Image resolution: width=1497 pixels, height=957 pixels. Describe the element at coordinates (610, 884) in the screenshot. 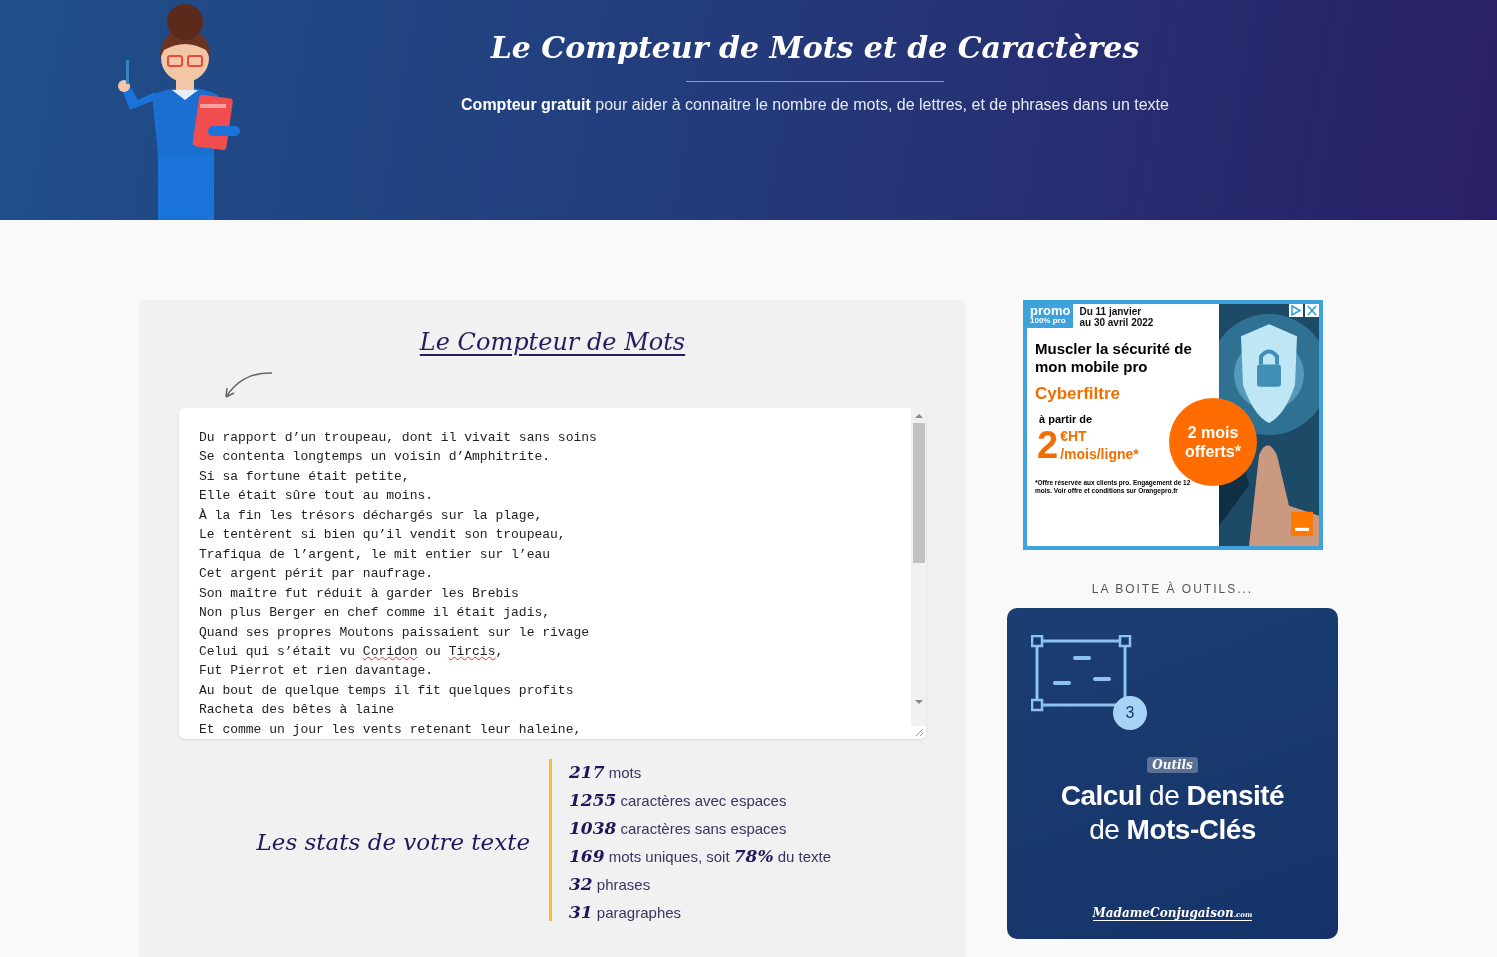

I see `stat-line: 32 phrases` at that location.